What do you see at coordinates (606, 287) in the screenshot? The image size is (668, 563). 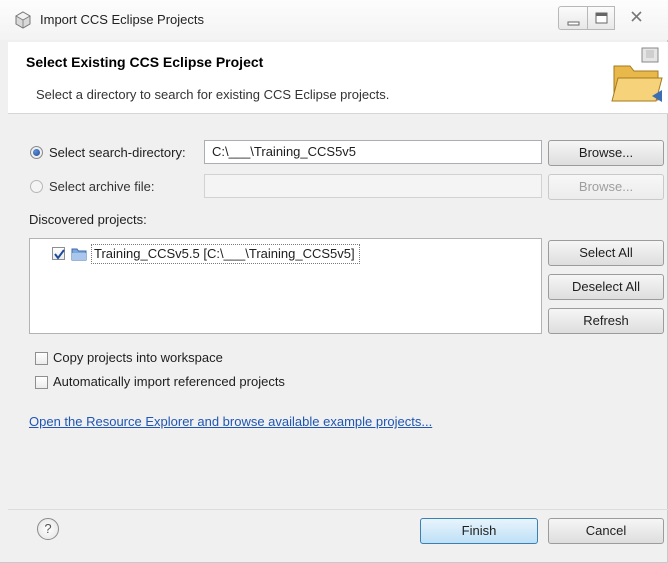 I see `deselect-all-button: Deselect All` at bounding box center [606, 287].